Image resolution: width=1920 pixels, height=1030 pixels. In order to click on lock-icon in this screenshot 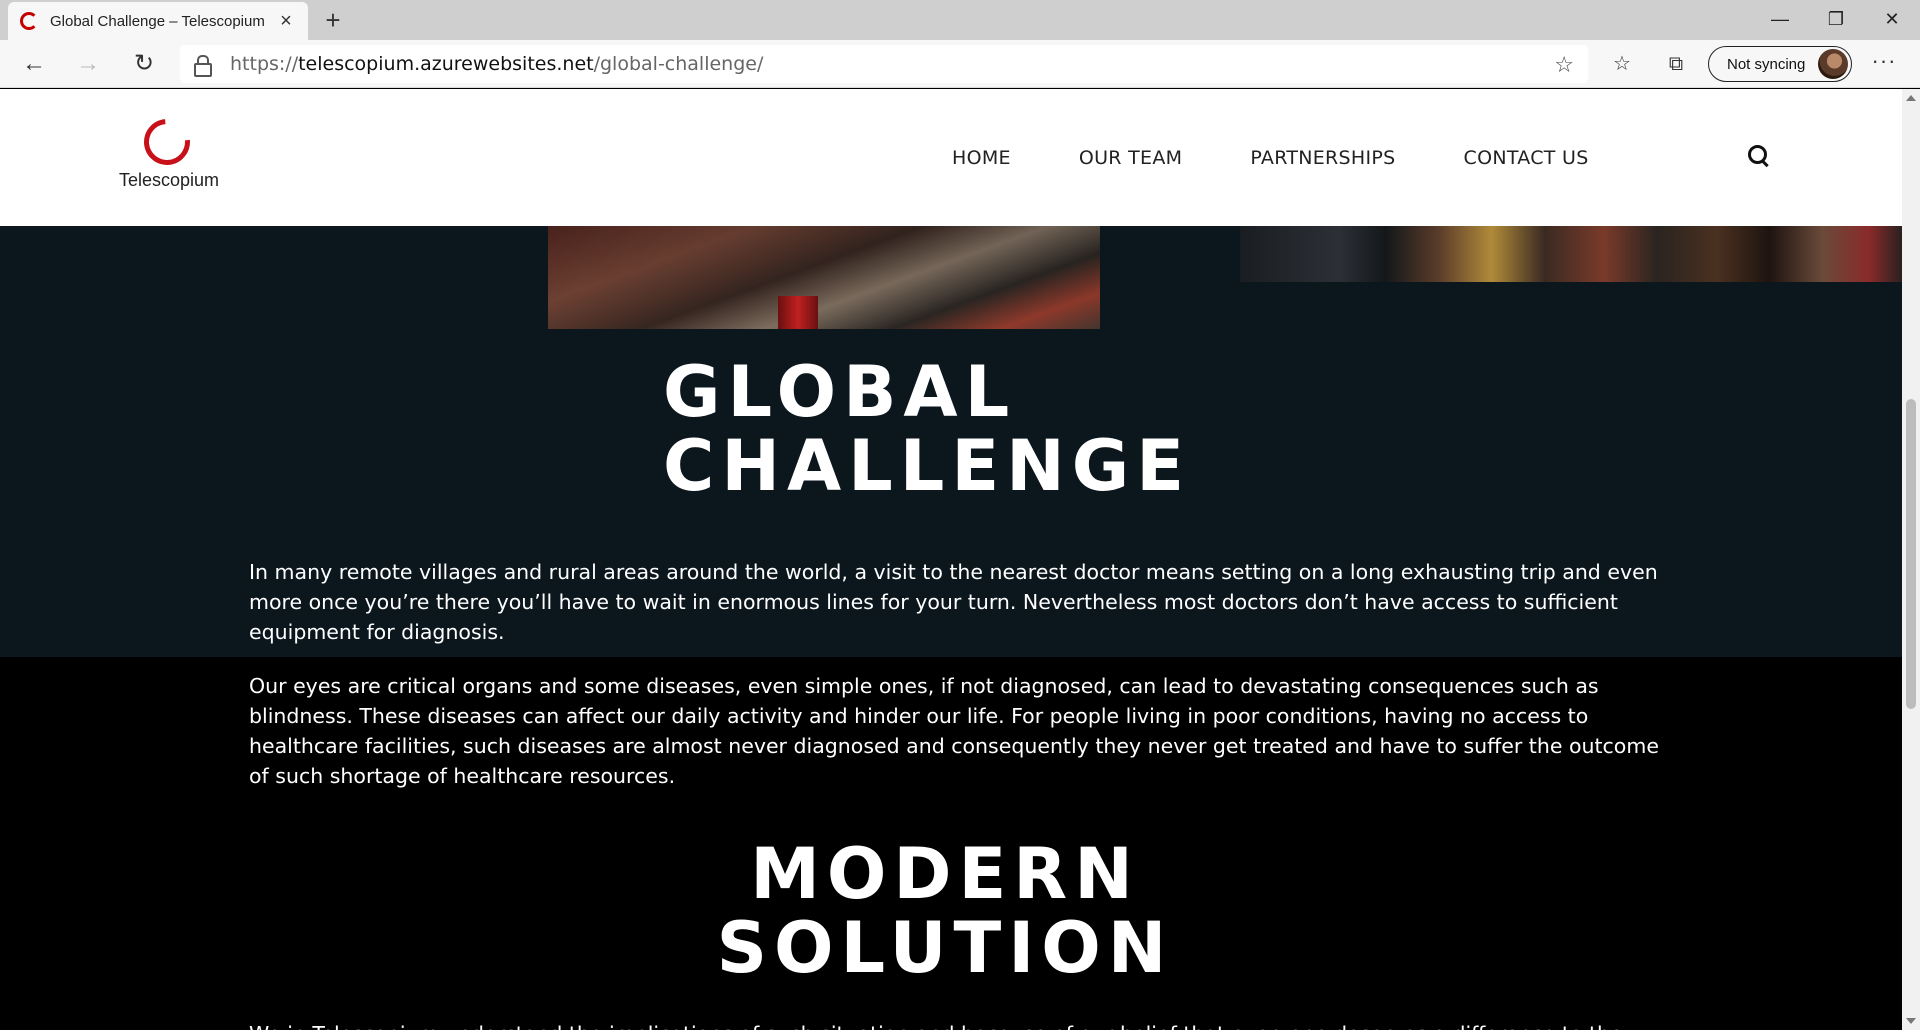, I will do `click(203, 66)`.